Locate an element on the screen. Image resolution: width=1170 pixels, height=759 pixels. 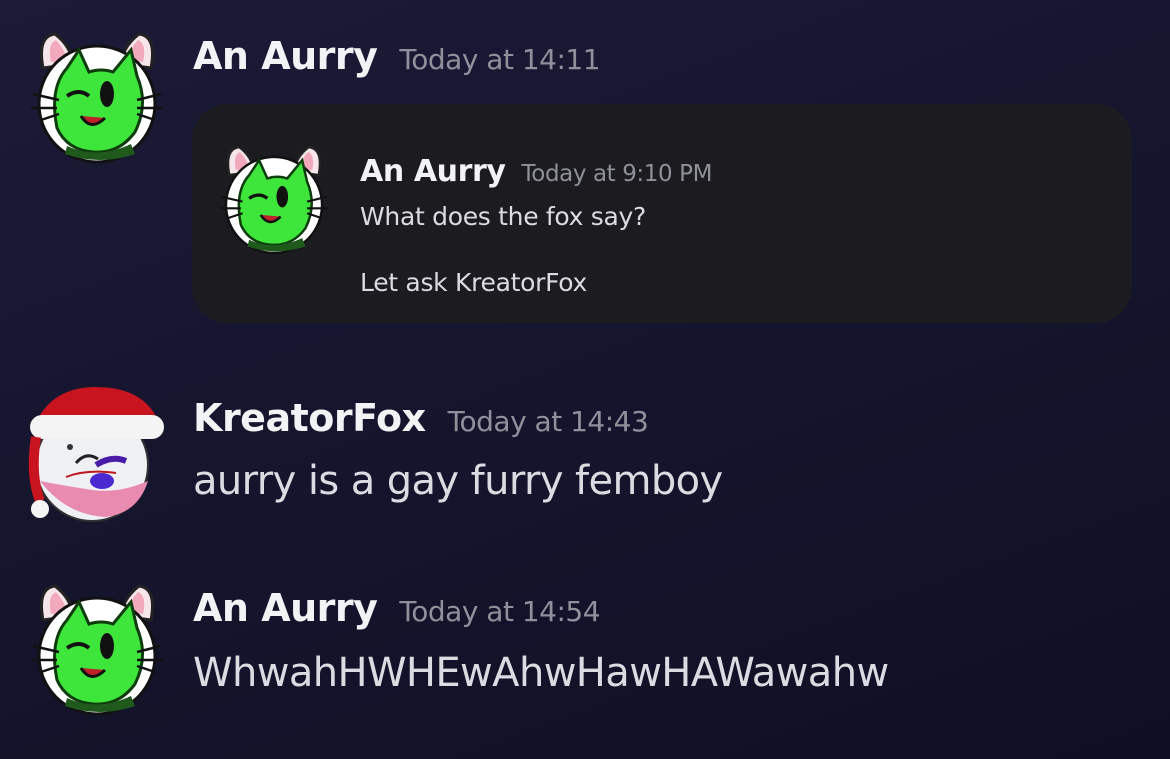
message-text: aurry is a gay furry femboy is located at coordinates (458, 481).